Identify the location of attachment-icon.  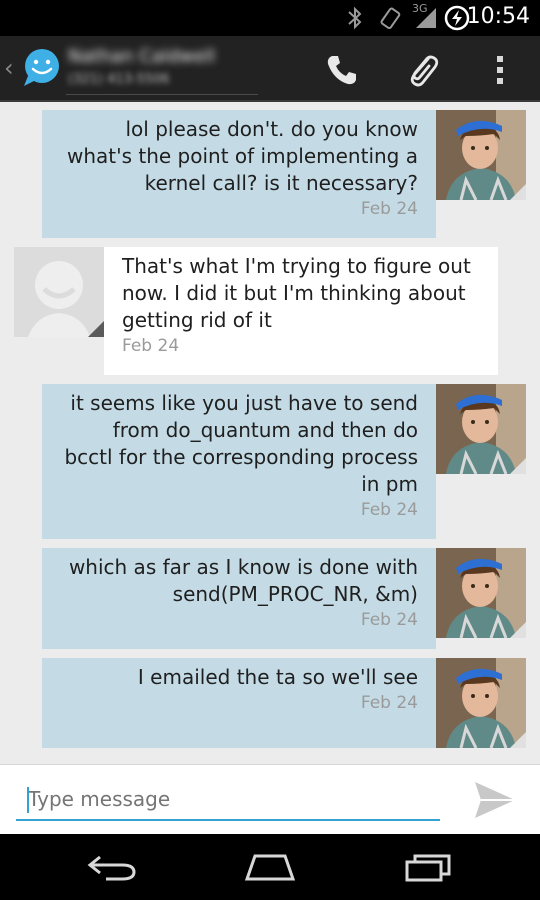
(422, 70).